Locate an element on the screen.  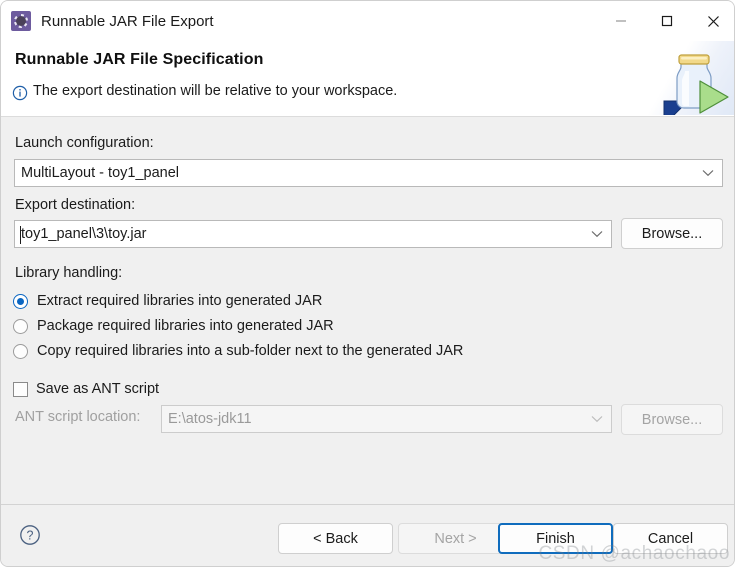
text-caret is located at coordinates (20, 235).